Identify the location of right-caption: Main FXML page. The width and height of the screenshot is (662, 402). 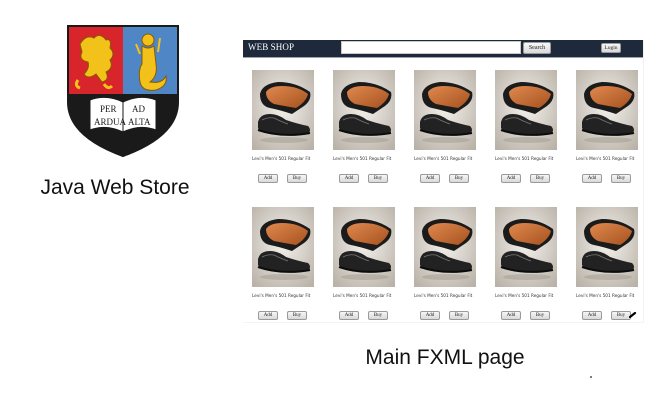
(445, 357).